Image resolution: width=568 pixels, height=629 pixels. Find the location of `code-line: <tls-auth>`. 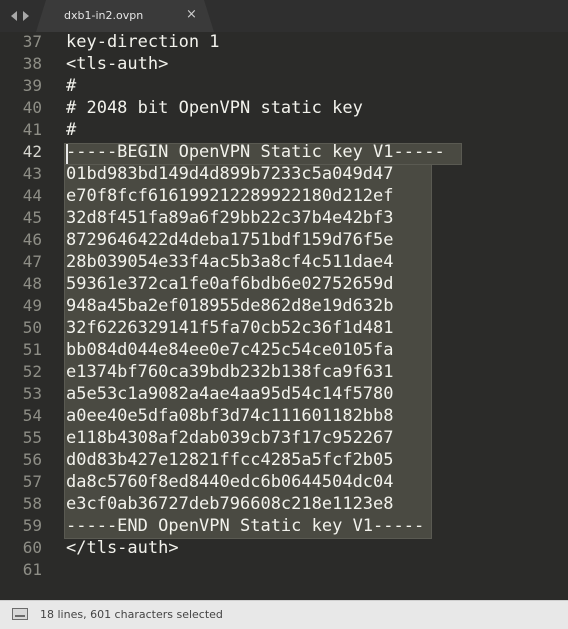

code-line: <tls-auth> is located at coordinates (117, 64).